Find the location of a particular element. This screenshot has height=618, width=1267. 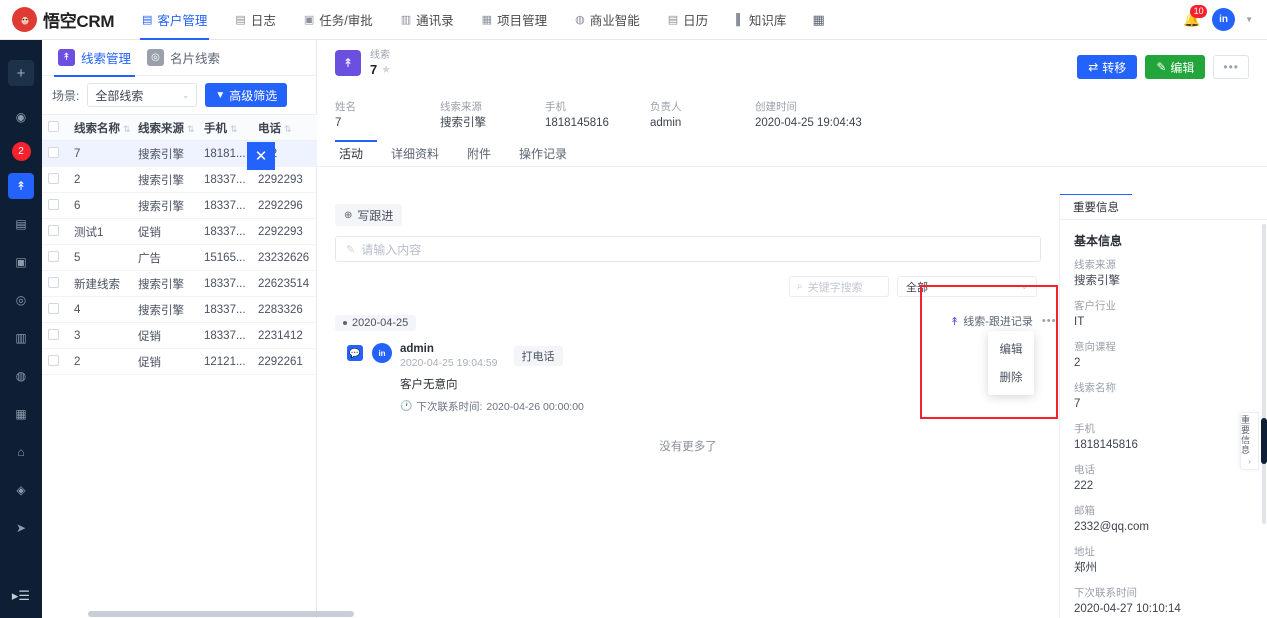

write-followup-button: ⊕ 写跟进 is located at coordinates (369, 215).